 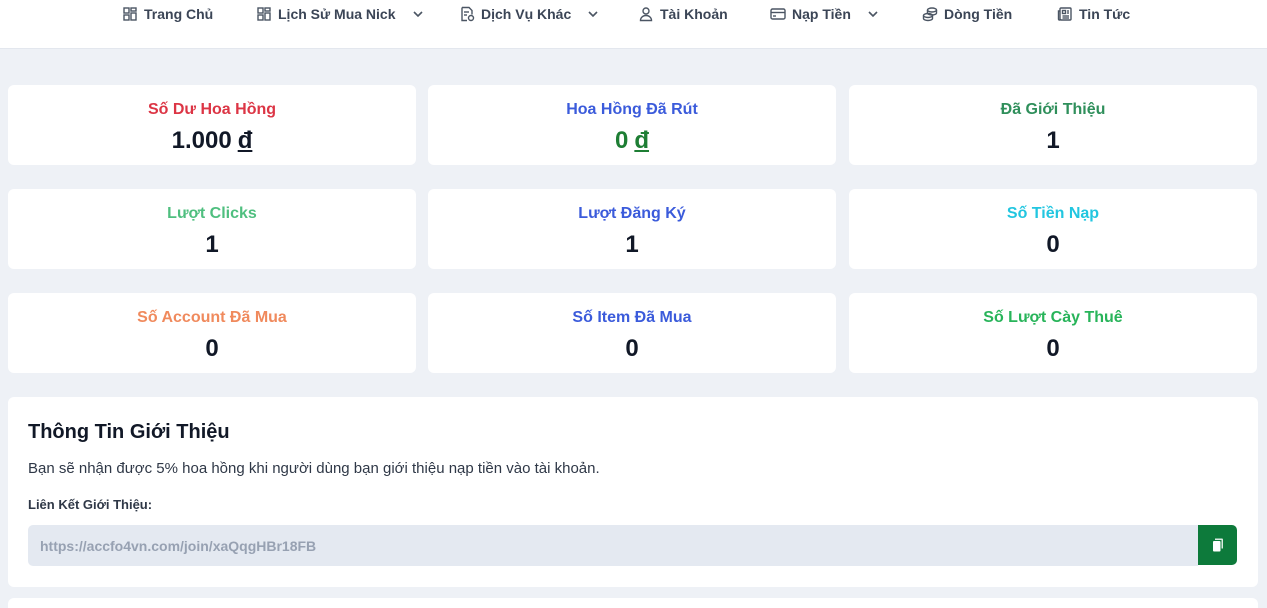 I want to click on nav-label: Nạp Tiền, so click(x=821, y=14).